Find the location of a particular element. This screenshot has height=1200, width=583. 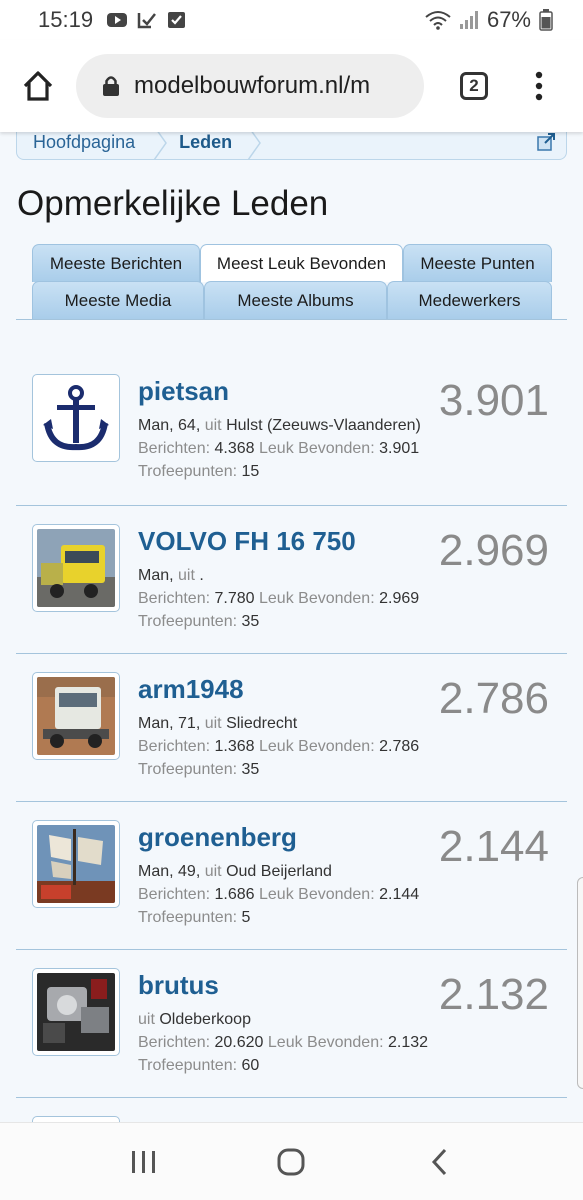

breadcrumb-home: Hoofdpagina is located at coordinates (84, 142).